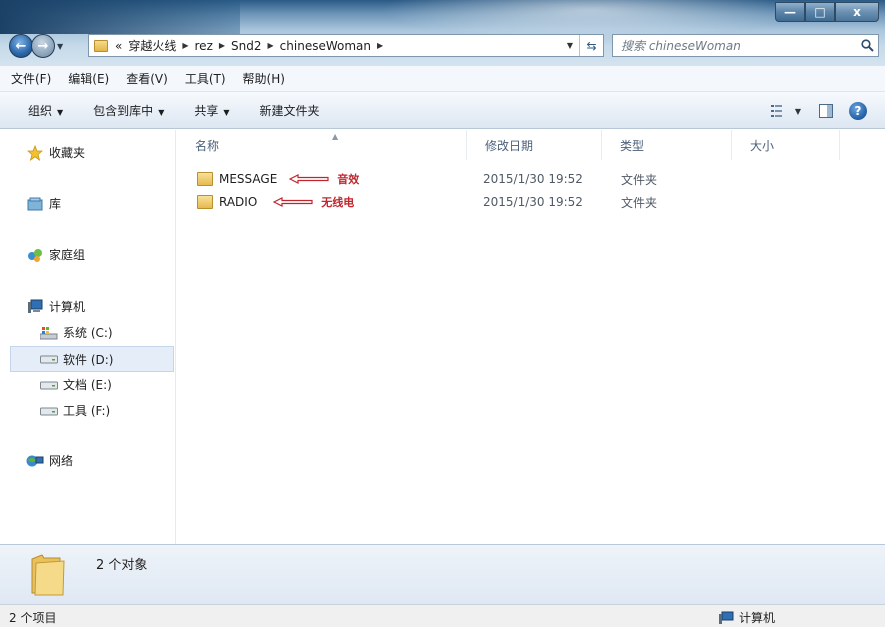 This screenshot has width=885, height=627. What do you see at coordinates (88, 78) in the screenshot?
I see `menu-edit: 编辑(E)` at bounding box center [88, 78].